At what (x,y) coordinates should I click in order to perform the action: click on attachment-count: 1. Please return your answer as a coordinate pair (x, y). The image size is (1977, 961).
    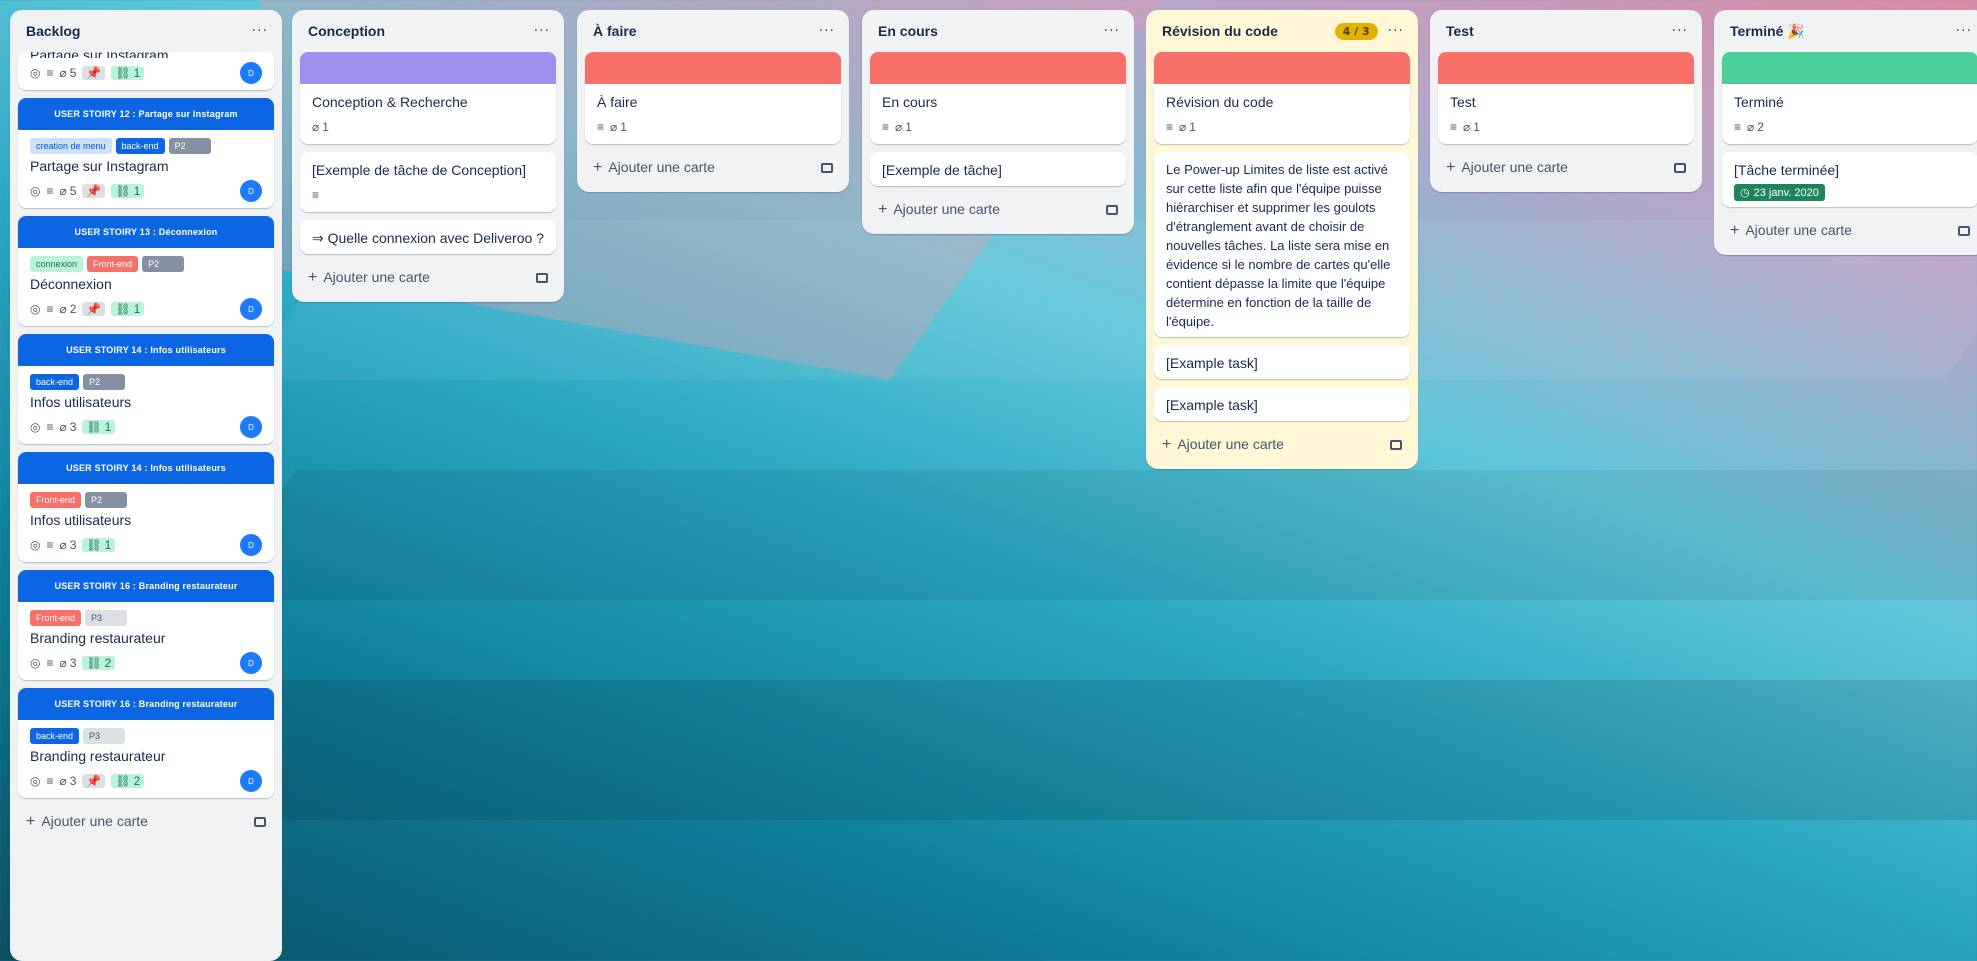
    Looking at the image, I should click on (623, 127).